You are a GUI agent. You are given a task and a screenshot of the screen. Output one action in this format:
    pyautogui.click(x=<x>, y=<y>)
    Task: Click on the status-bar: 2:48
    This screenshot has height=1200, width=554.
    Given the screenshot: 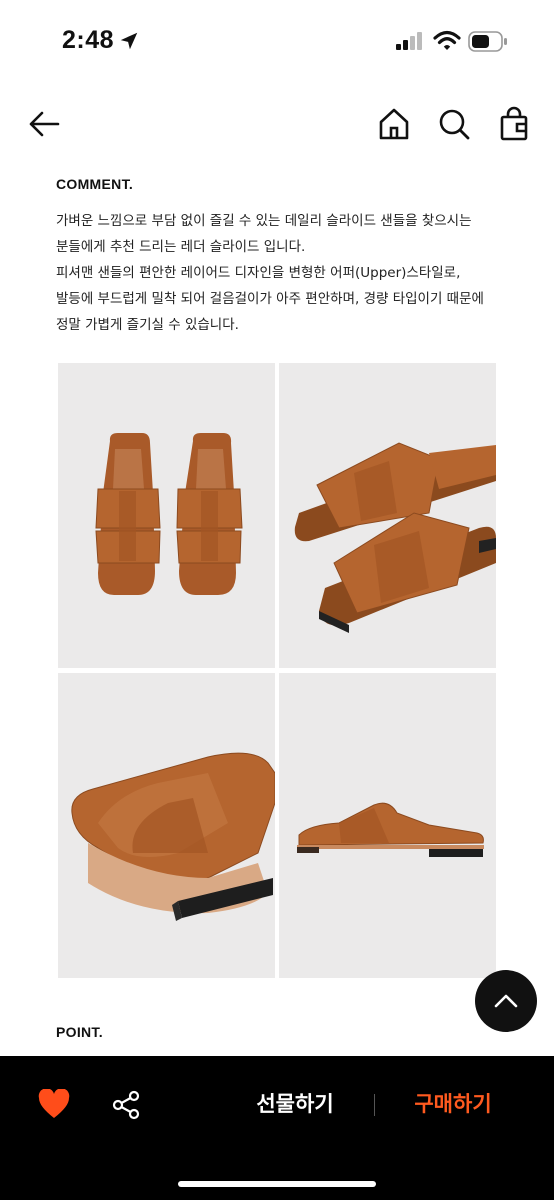 What is the action you would take?
    pyautogui.click(x=277, y=42)
    